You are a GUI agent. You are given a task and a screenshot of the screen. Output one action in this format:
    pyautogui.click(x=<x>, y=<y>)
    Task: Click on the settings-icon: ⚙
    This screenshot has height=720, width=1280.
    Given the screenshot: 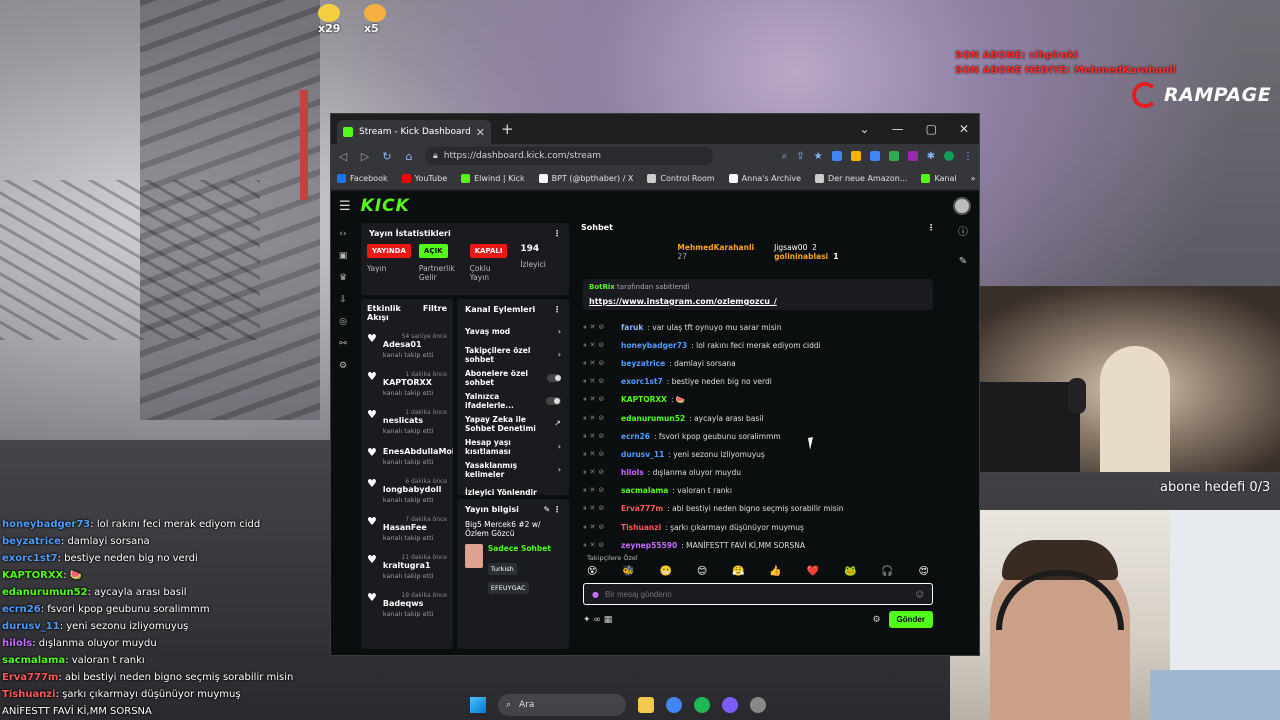 What is the action you would take?
    pyautogui.click(x=343, y=366)
    